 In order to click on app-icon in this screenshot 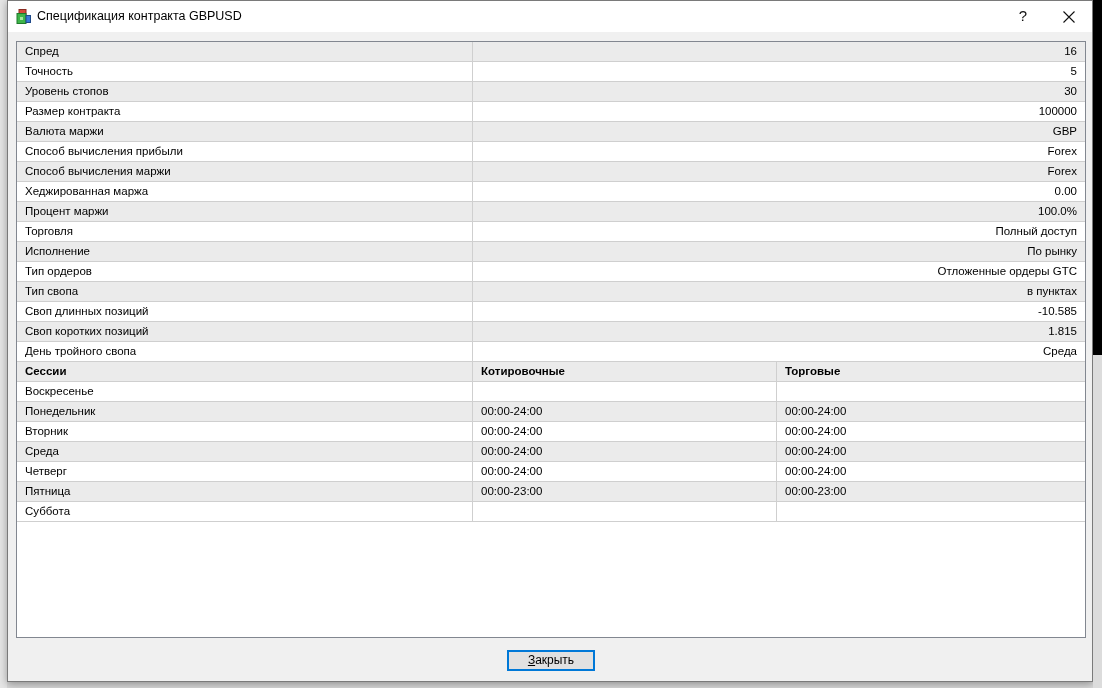, I will do `click(23, 16)`.